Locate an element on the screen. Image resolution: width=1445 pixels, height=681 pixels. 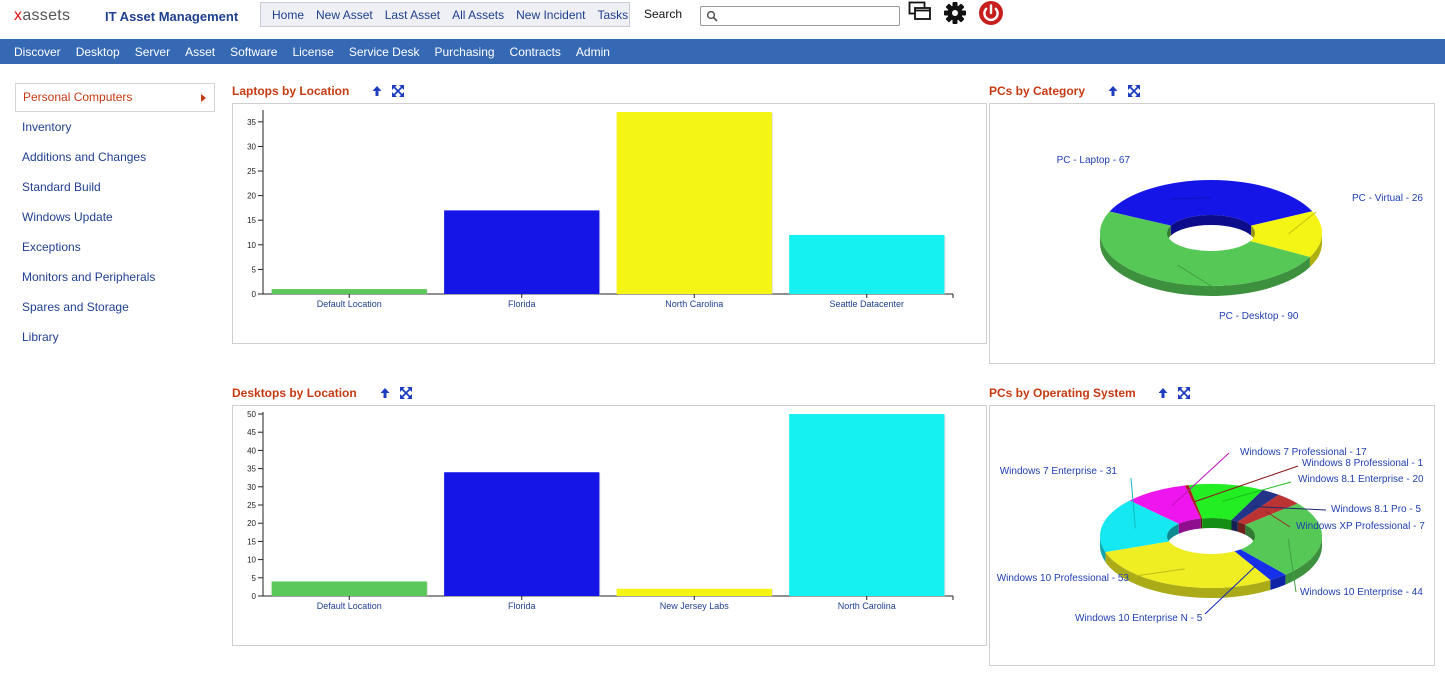
menu-license: License is located at coordinates (312, 52).